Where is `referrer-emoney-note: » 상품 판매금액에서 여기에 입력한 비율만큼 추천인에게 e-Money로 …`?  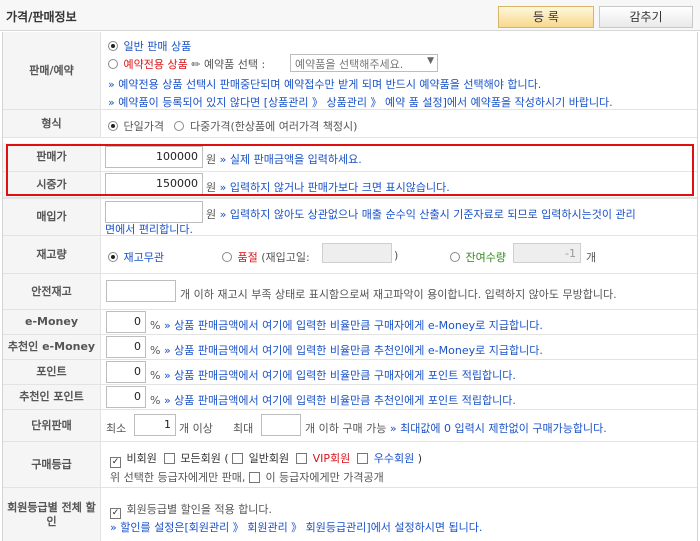
referrer-emoney-note: » 상품 판매금액에서 여기에 입력한 비율만큼 추천인에게 e-Money로 … is located at coordinates (353, 350).